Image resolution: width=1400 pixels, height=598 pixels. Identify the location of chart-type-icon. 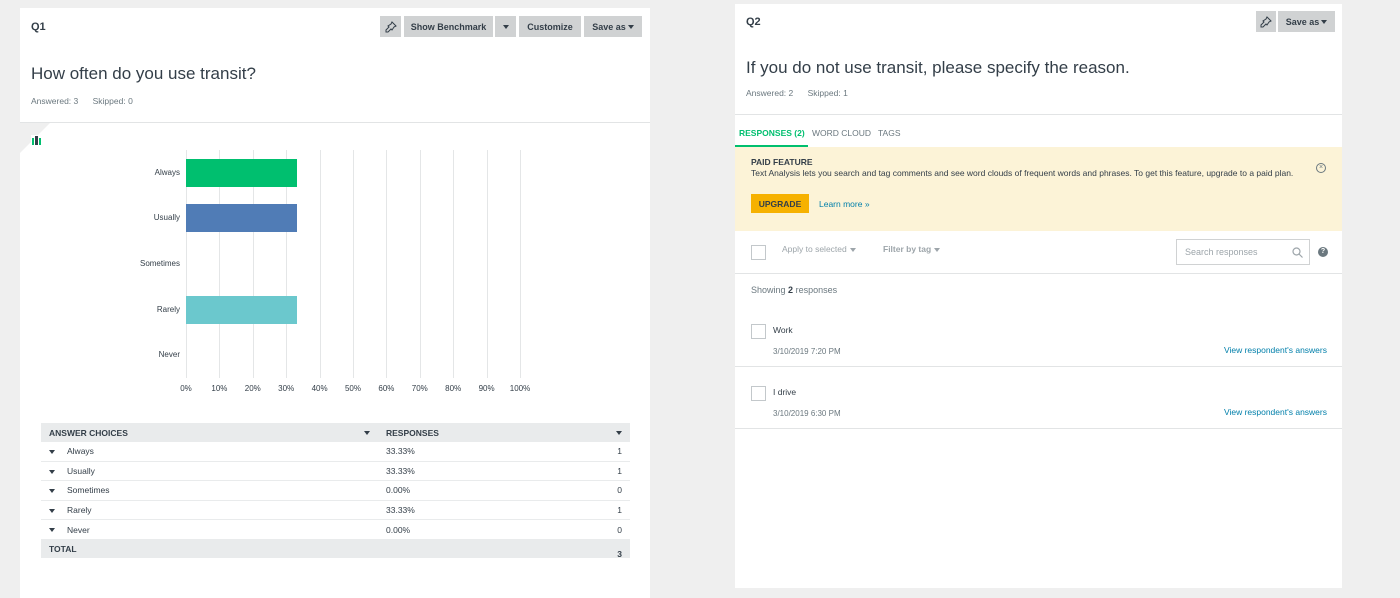
(36, 140).